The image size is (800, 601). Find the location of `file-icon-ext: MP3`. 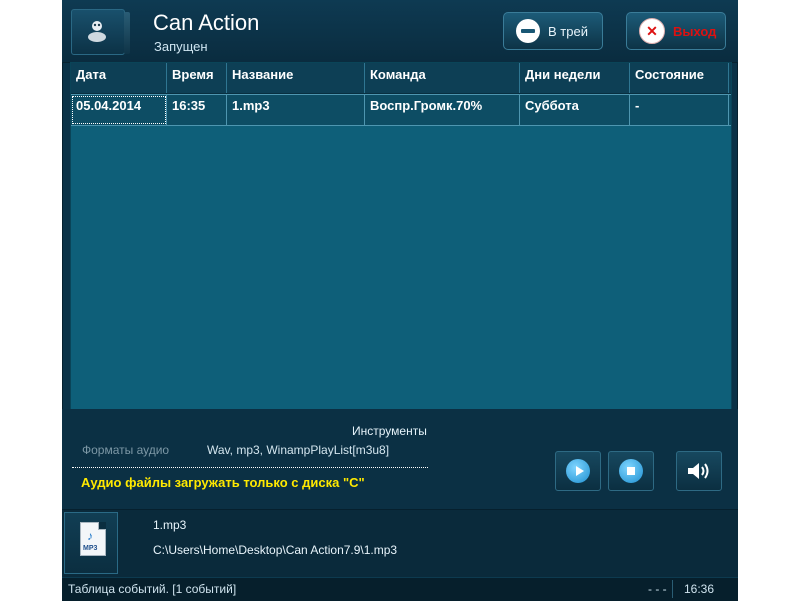

file-icon-ext: MP3 is located at coordinates (90, 548).